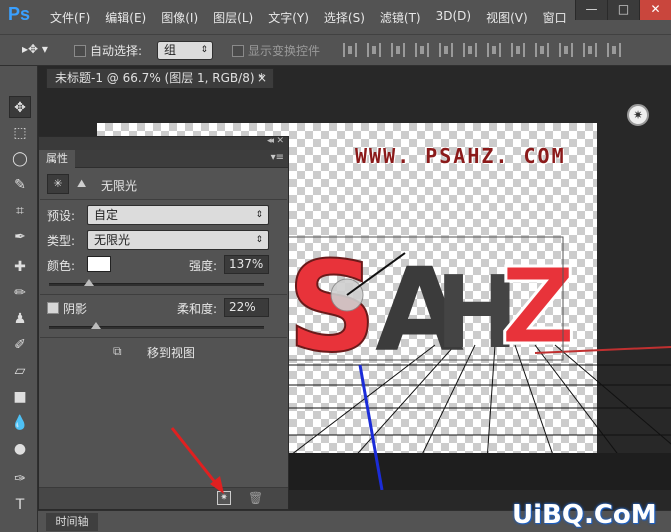 This screenshot has height=532, width=671. Describe the element at coordinates (178, 240) in the screenshot. I see `type-dropdown: 无限光 ⇕` at that location.